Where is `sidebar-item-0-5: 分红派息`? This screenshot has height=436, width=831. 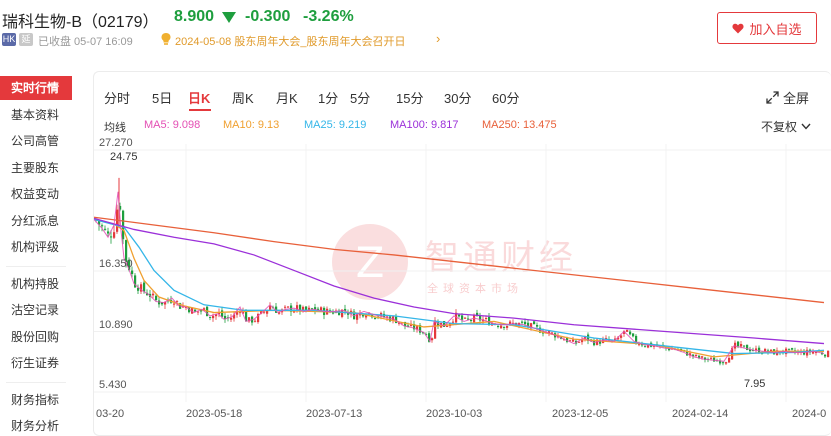 sidebar-item-0-5: 分红派息 is located at coordinates (36, 221).